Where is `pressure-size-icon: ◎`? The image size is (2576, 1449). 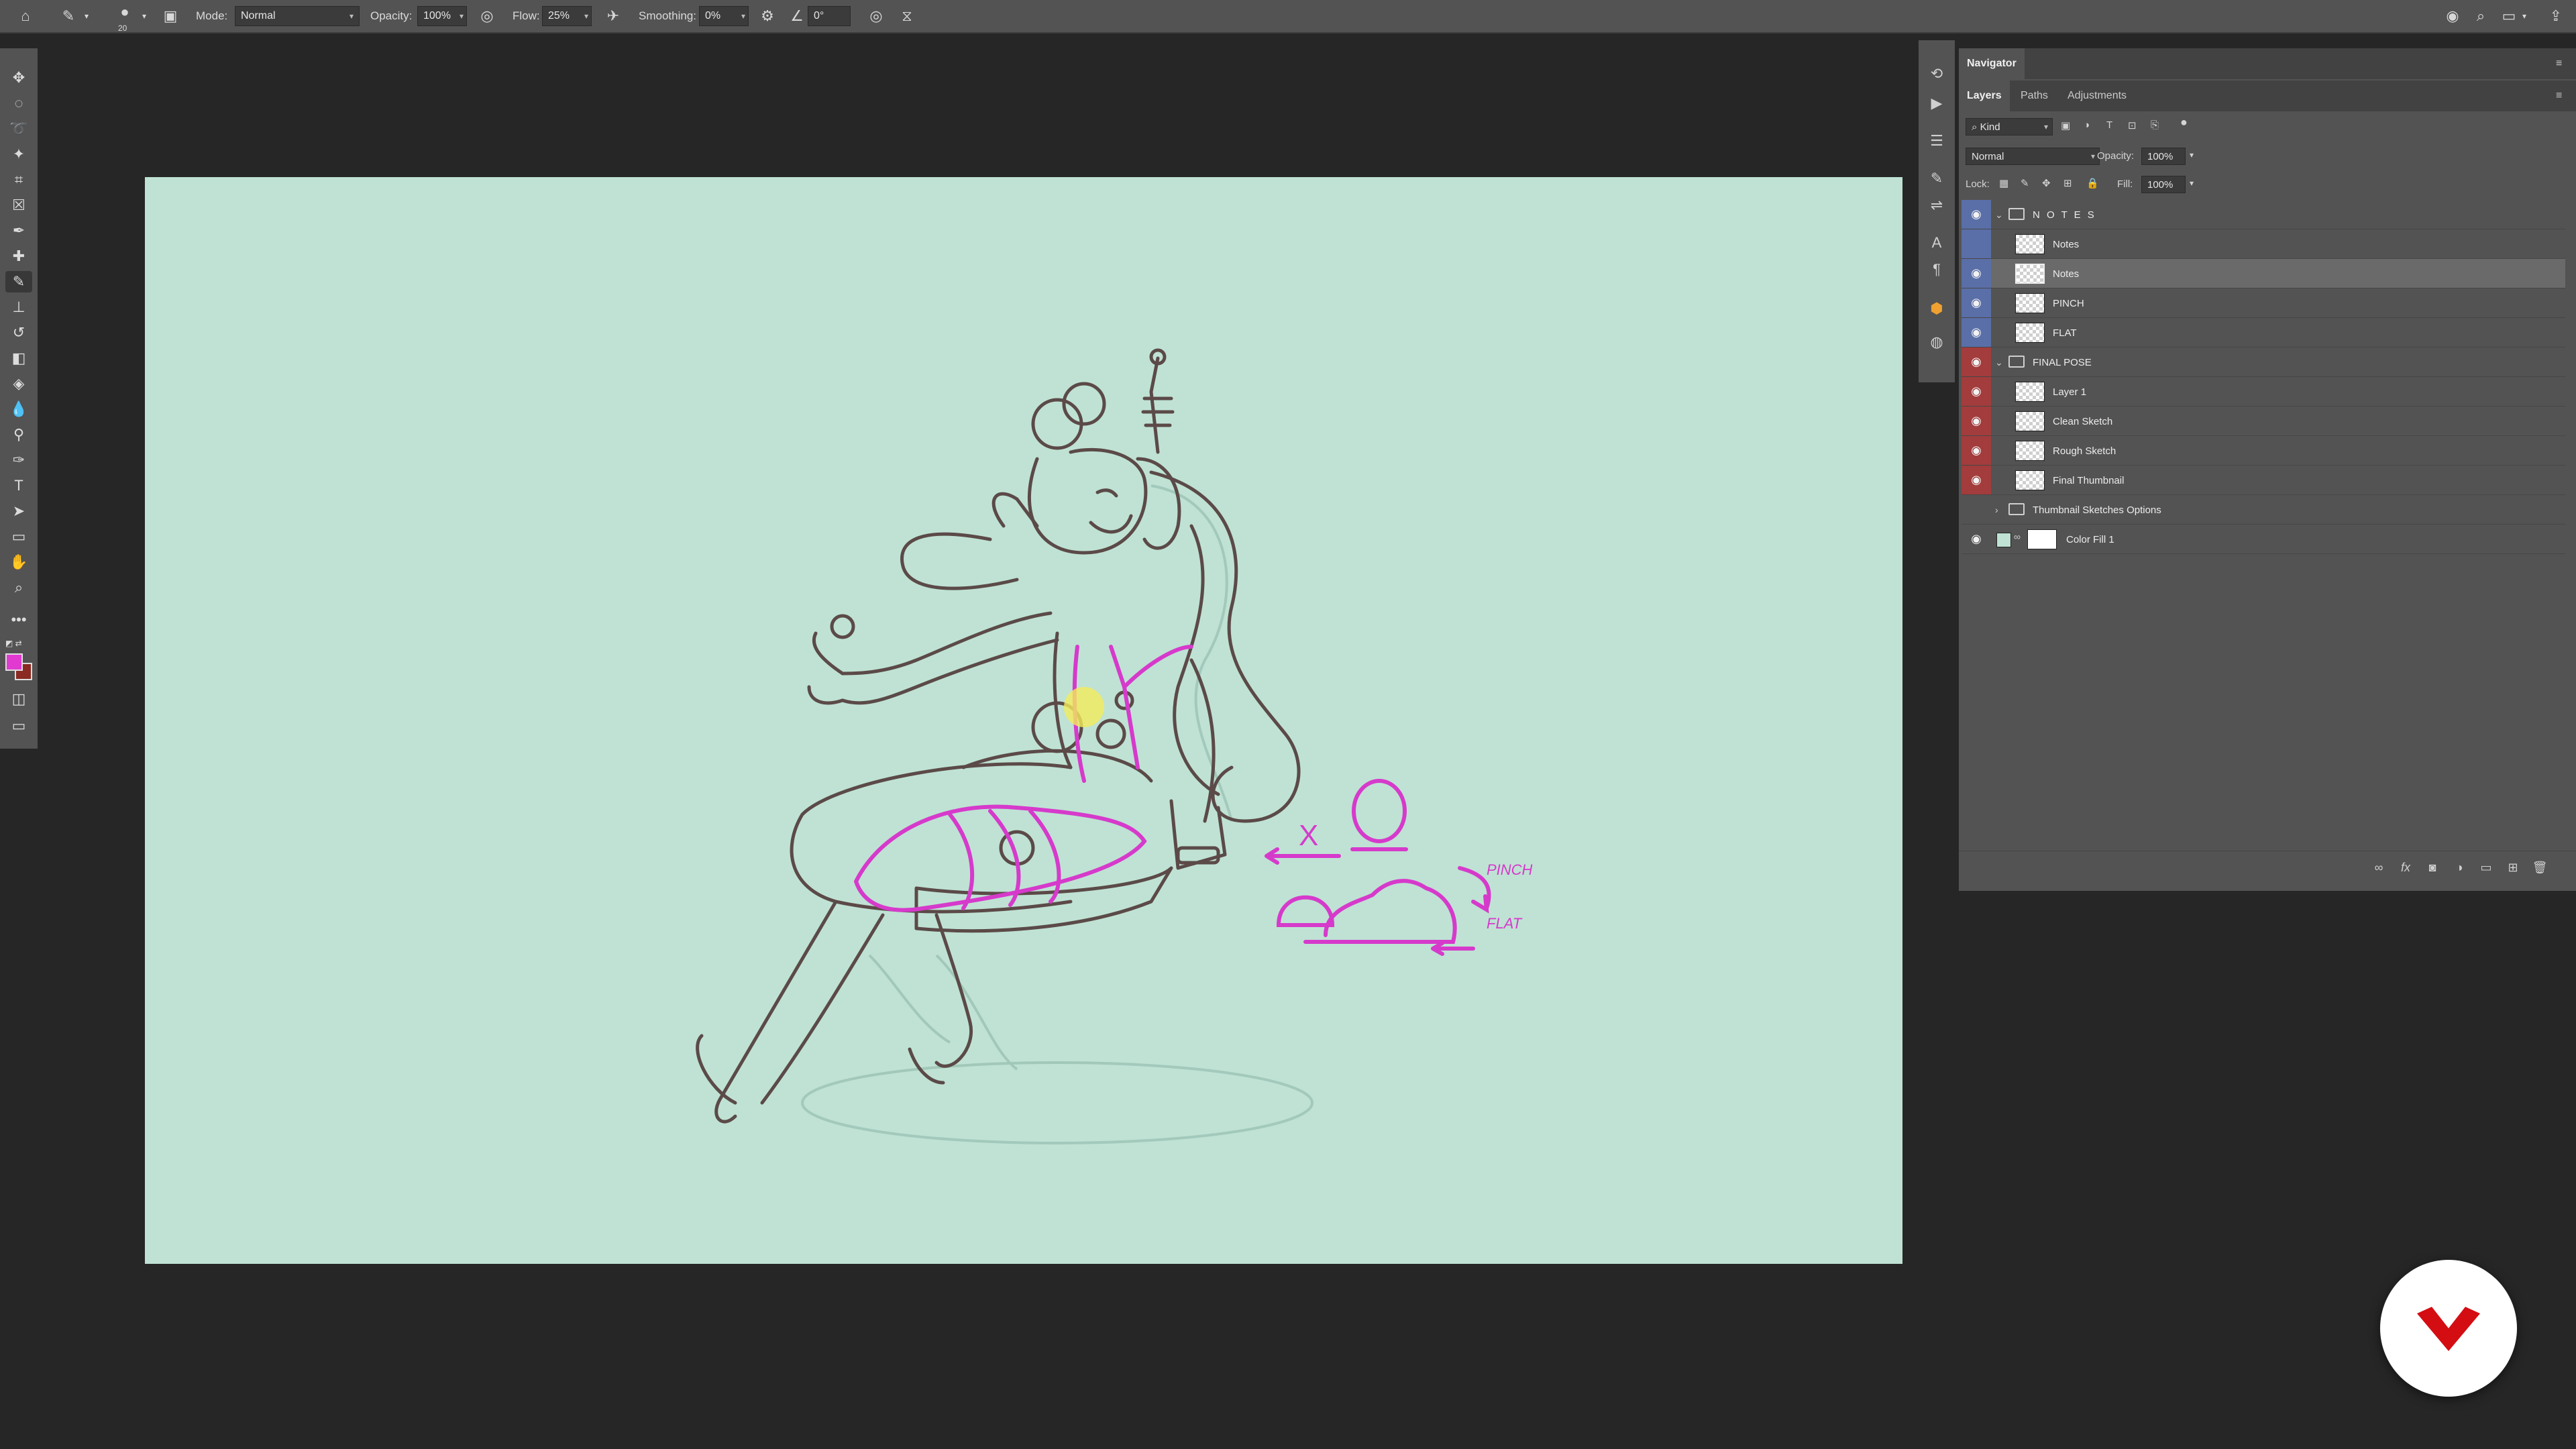 pressure-size-icon: ◎ is located at coordinates (876, 16).